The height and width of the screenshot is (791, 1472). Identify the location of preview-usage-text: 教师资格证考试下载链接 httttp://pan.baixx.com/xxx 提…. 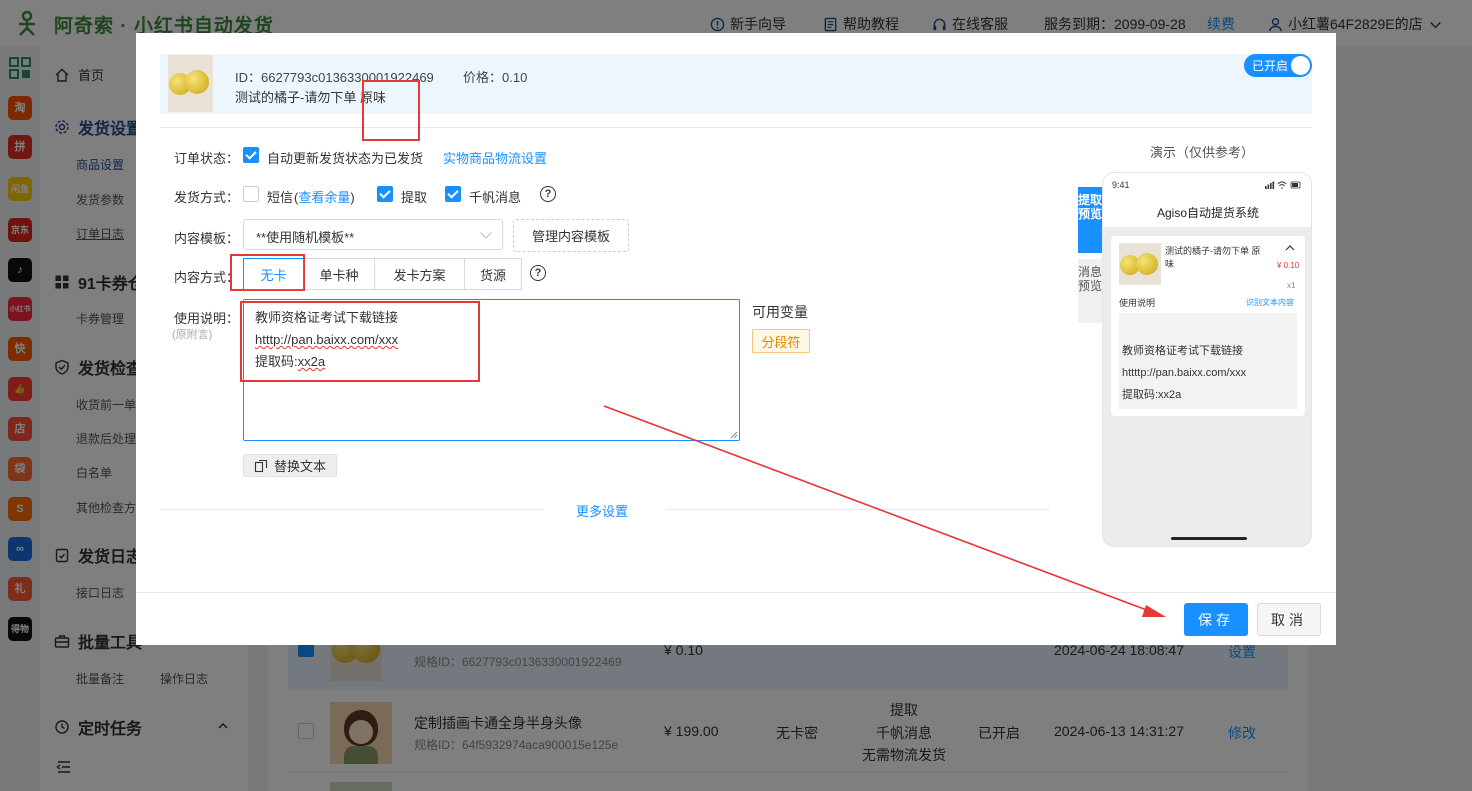
(1184, 373).